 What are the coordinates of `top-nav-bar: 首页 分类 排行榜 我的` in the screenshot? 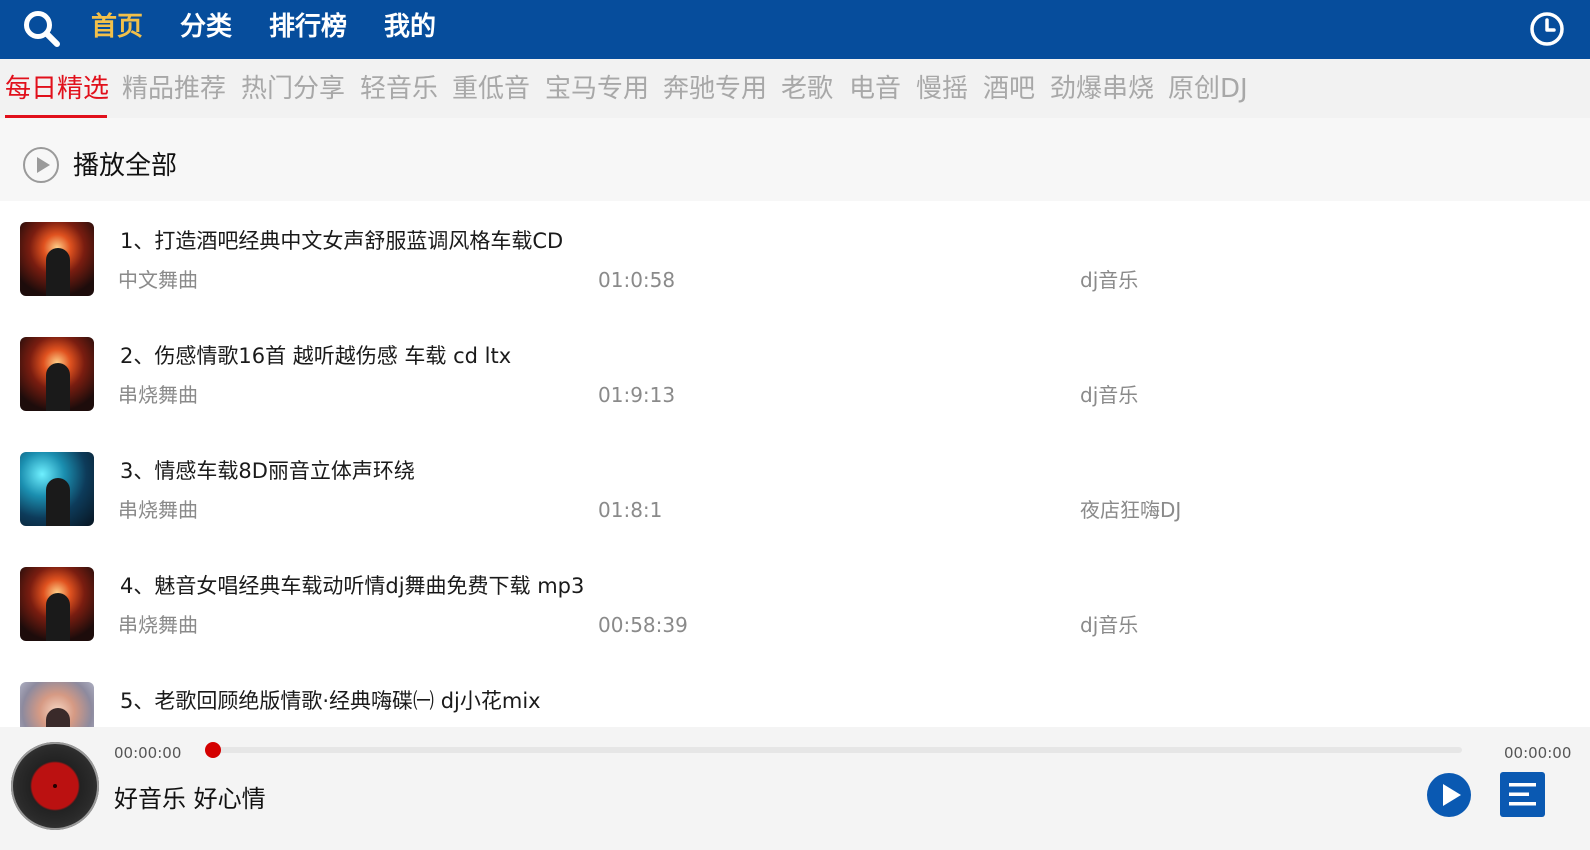 It's located at (795, 29).